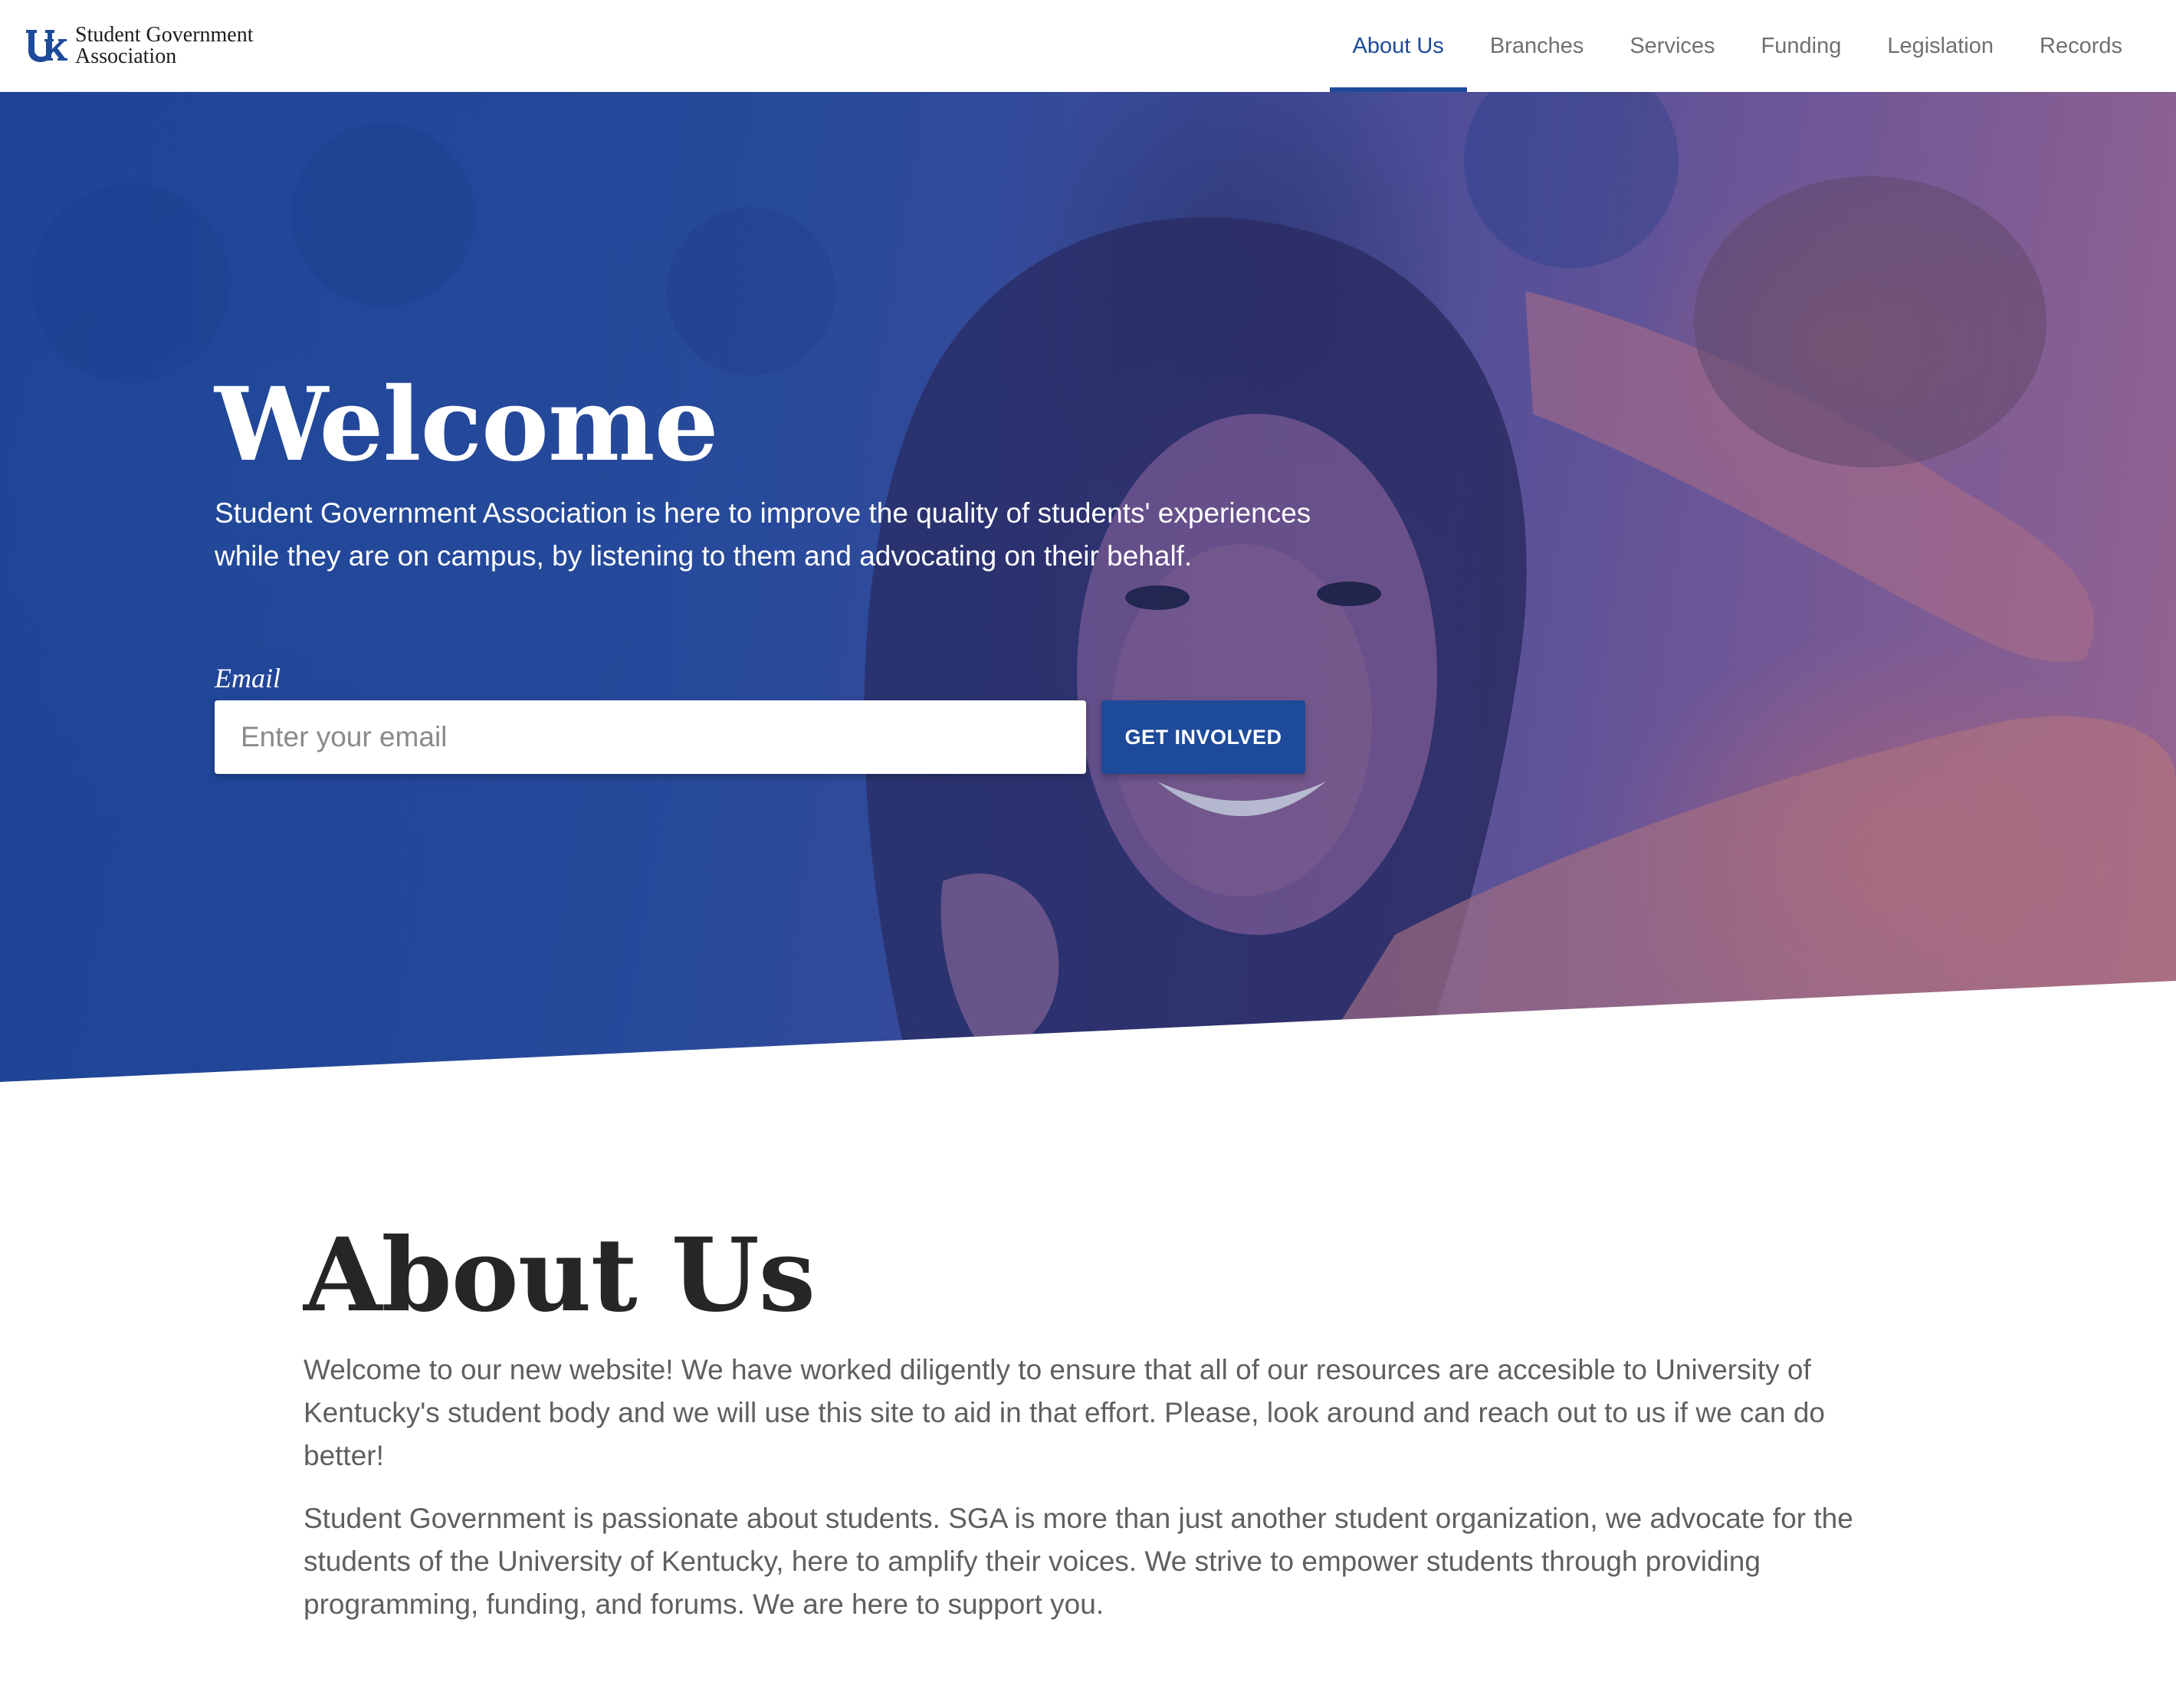 The height and width of the screenshot is (1708, 2176). I want to click on nav-item-services: Services, so click(1672, 46).